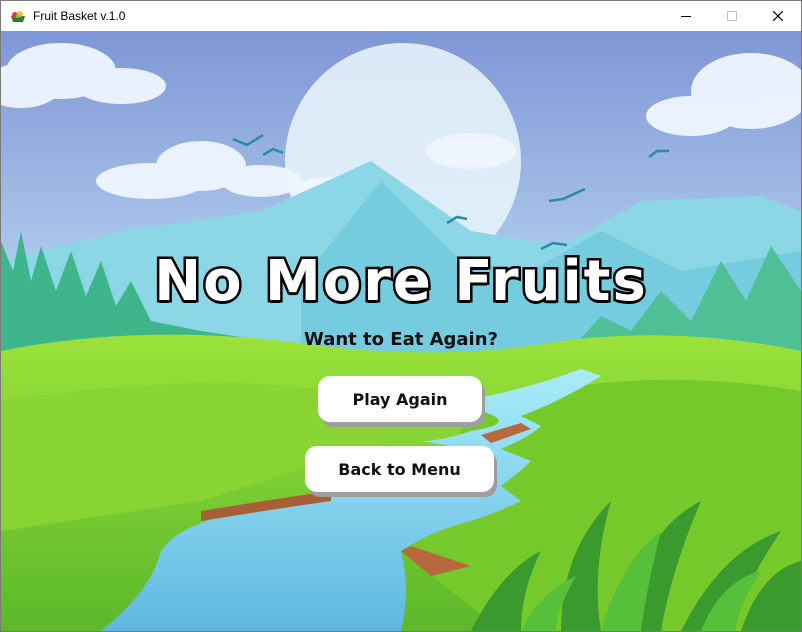  Describe the element at coordinates (400, 399) in the screenshot. I see `play-again-button: Play Again` at that location.